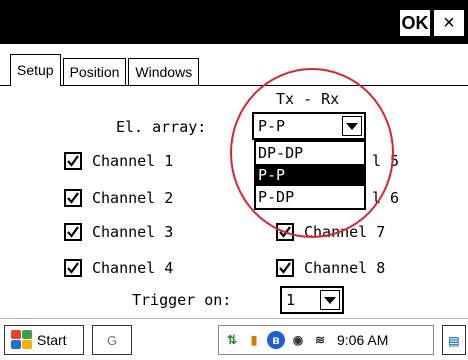  I want to click on system-tray: ⇅ ▮ ʙ ◉ ≋ 9:06 AM, so click(326, 340).